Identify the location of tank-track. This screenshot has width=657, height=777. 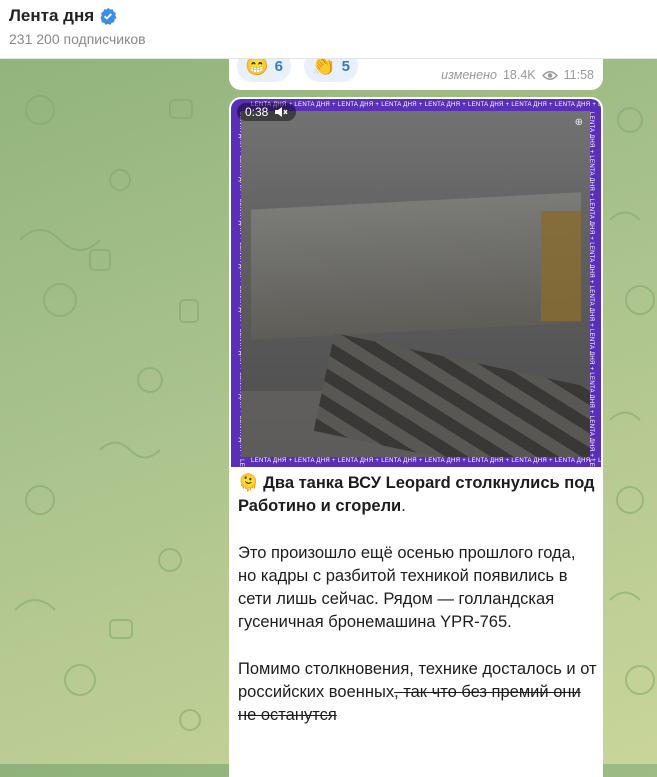
(451, 394).